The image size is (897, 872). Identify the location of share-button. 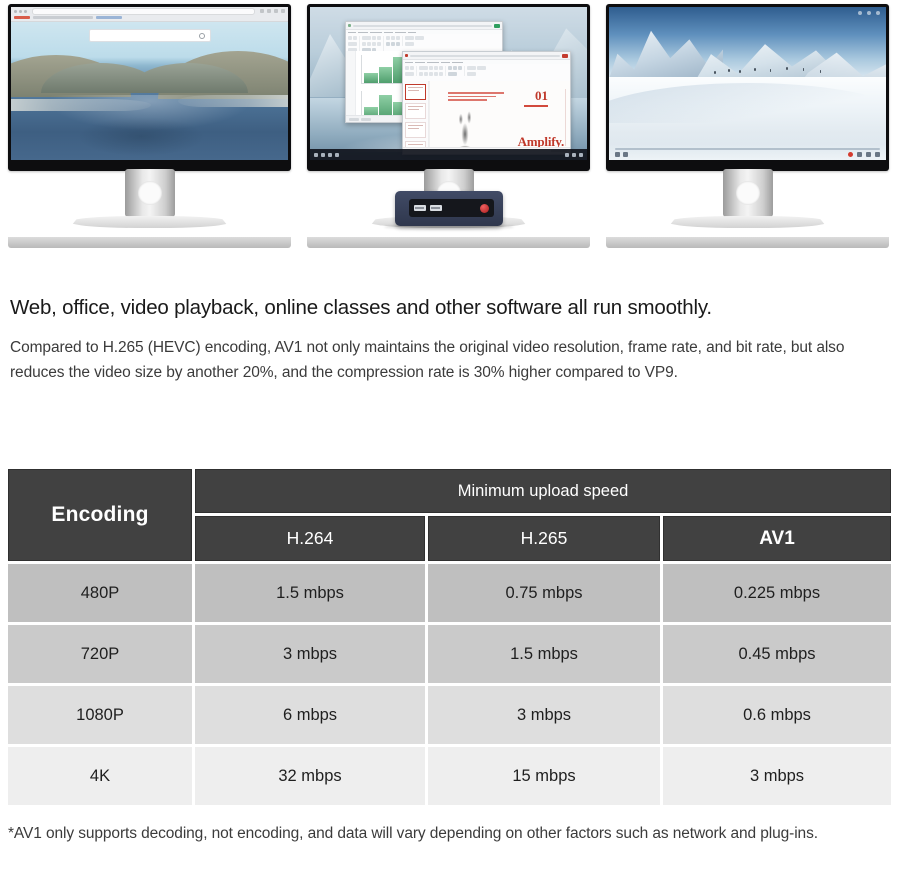
(497, 25).